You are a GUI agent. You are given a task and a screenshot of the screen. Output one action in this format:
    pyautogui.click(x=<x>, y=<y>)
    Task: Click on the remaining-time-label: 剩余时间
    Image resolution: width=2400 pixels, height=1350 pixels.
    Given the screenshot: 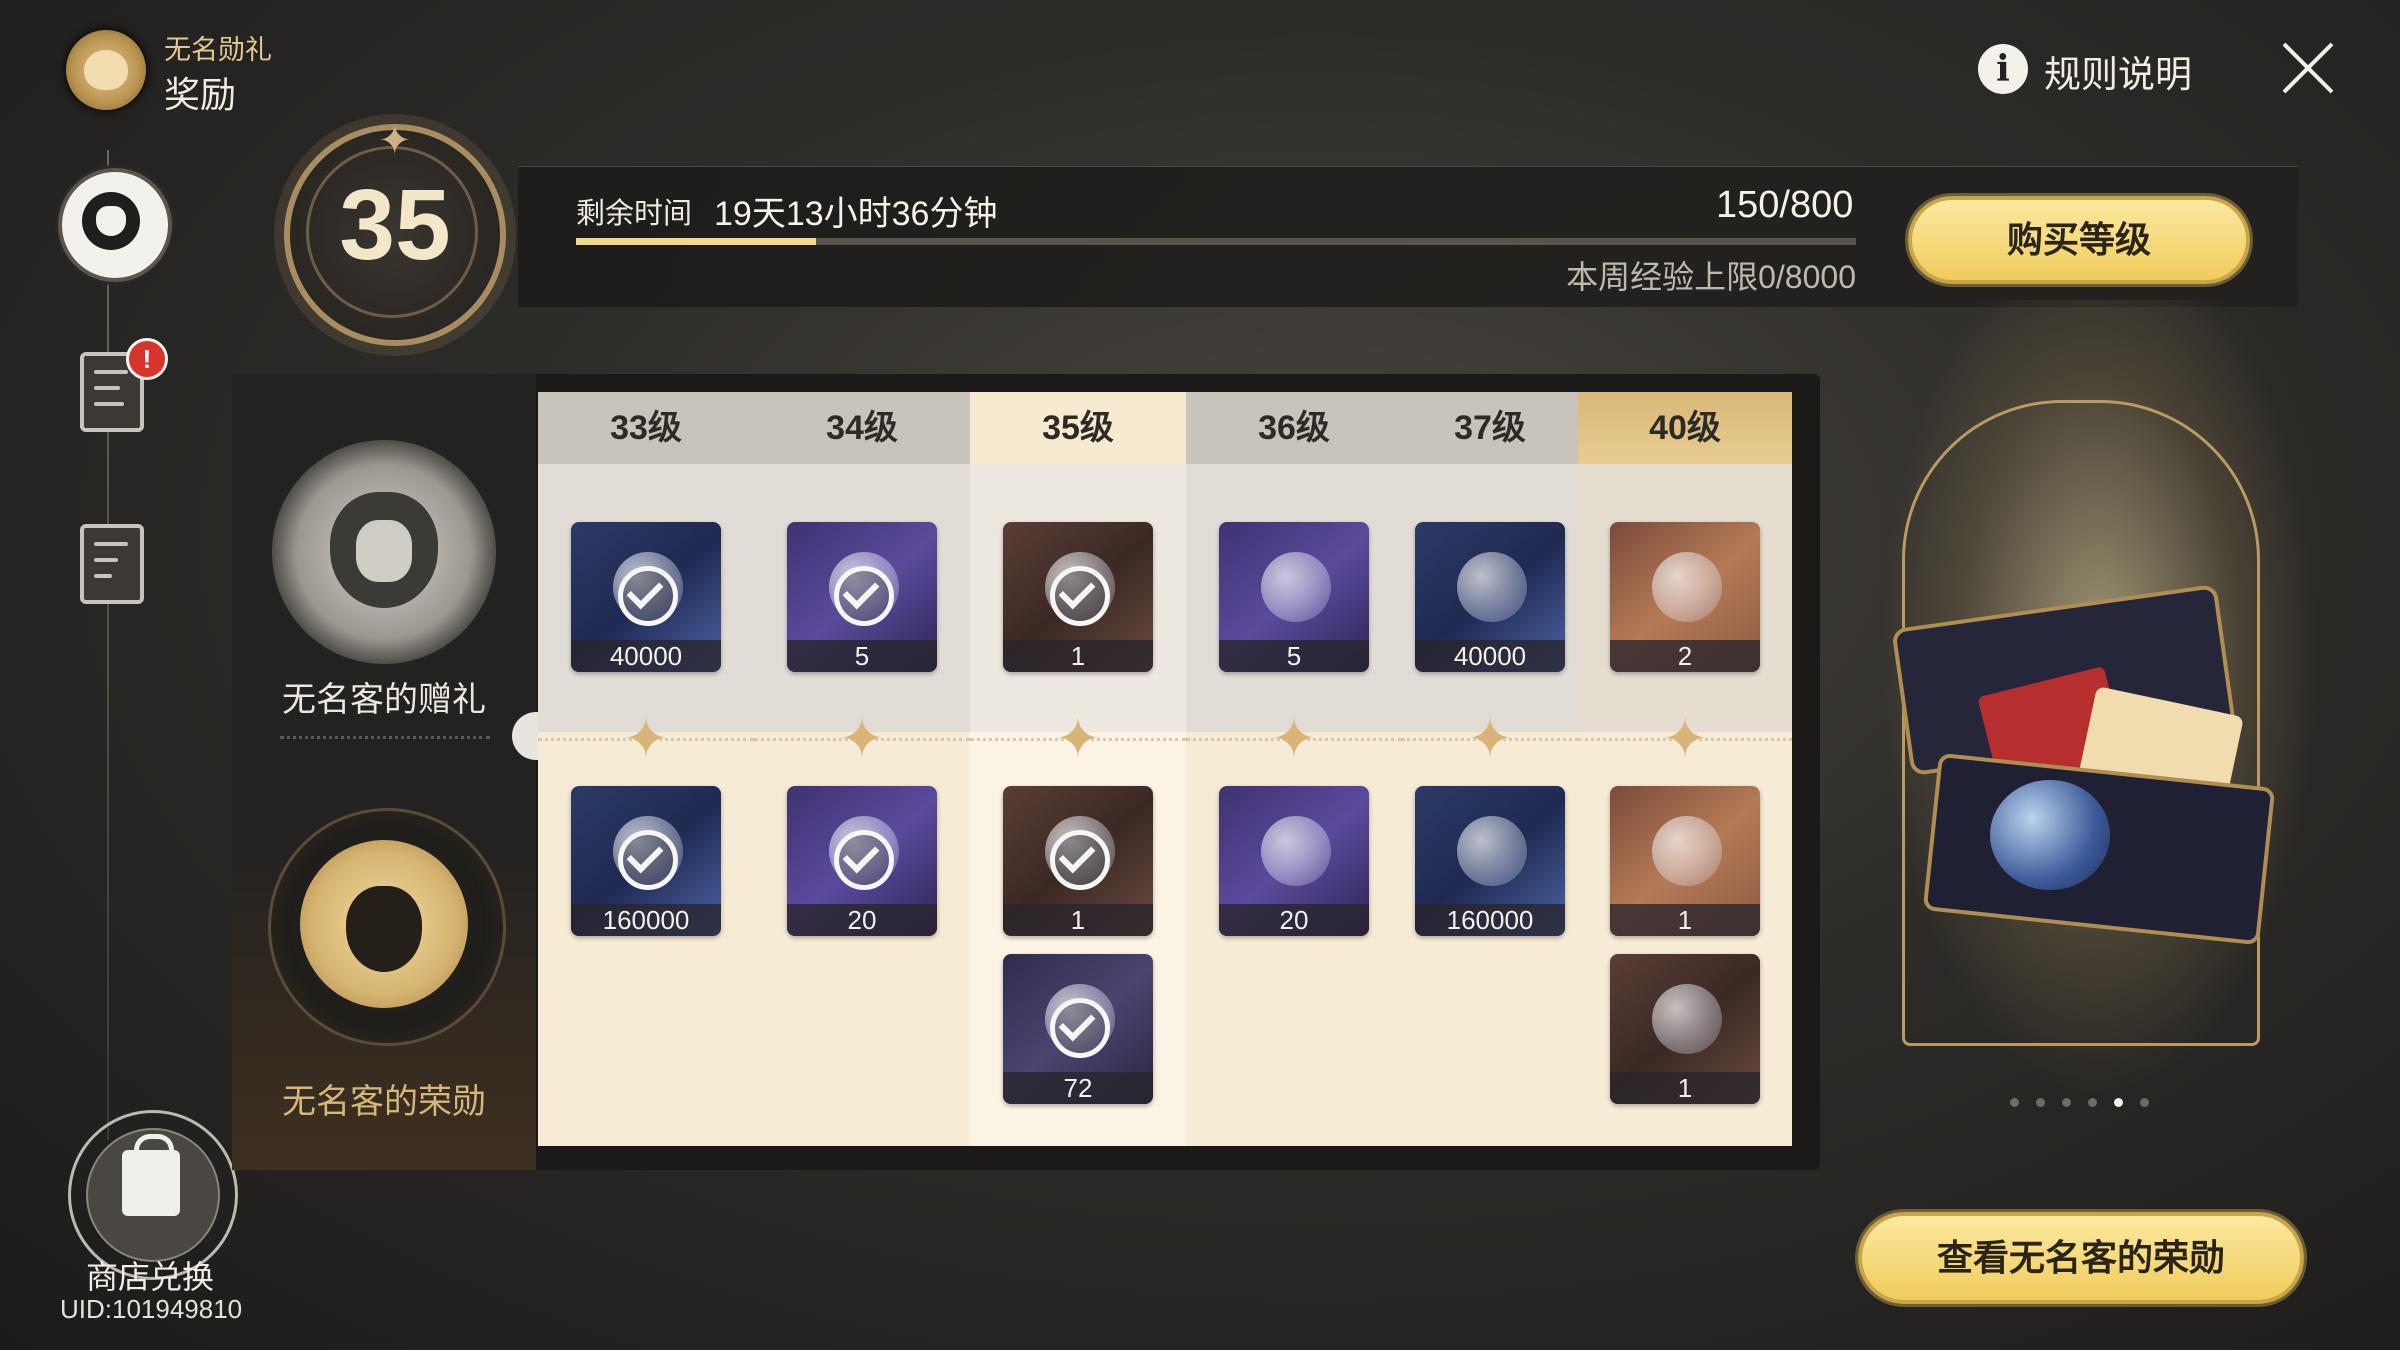 What is the action you would take?
    pyautogui.click(x=634, y=214)
    